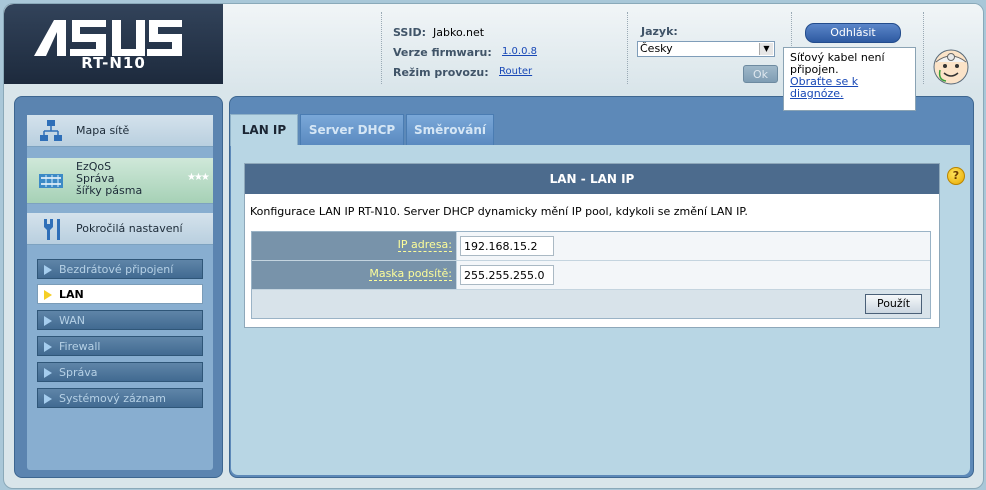 This screenshot has width=986, height=490. I want to click on subnet-mask-row: Maska podsítě:, so click(591, 275).